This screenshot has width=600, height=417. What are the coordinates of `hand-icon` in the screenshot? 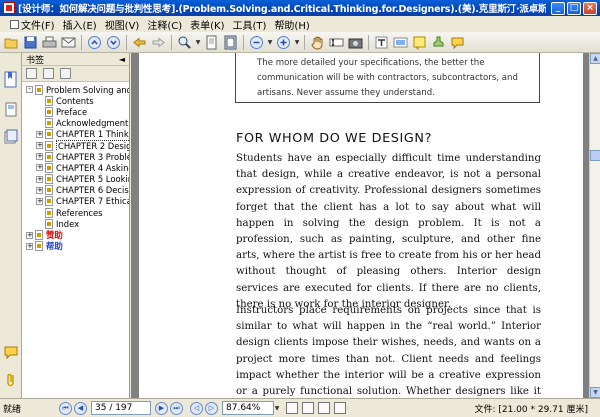 It's located at (317, 42).